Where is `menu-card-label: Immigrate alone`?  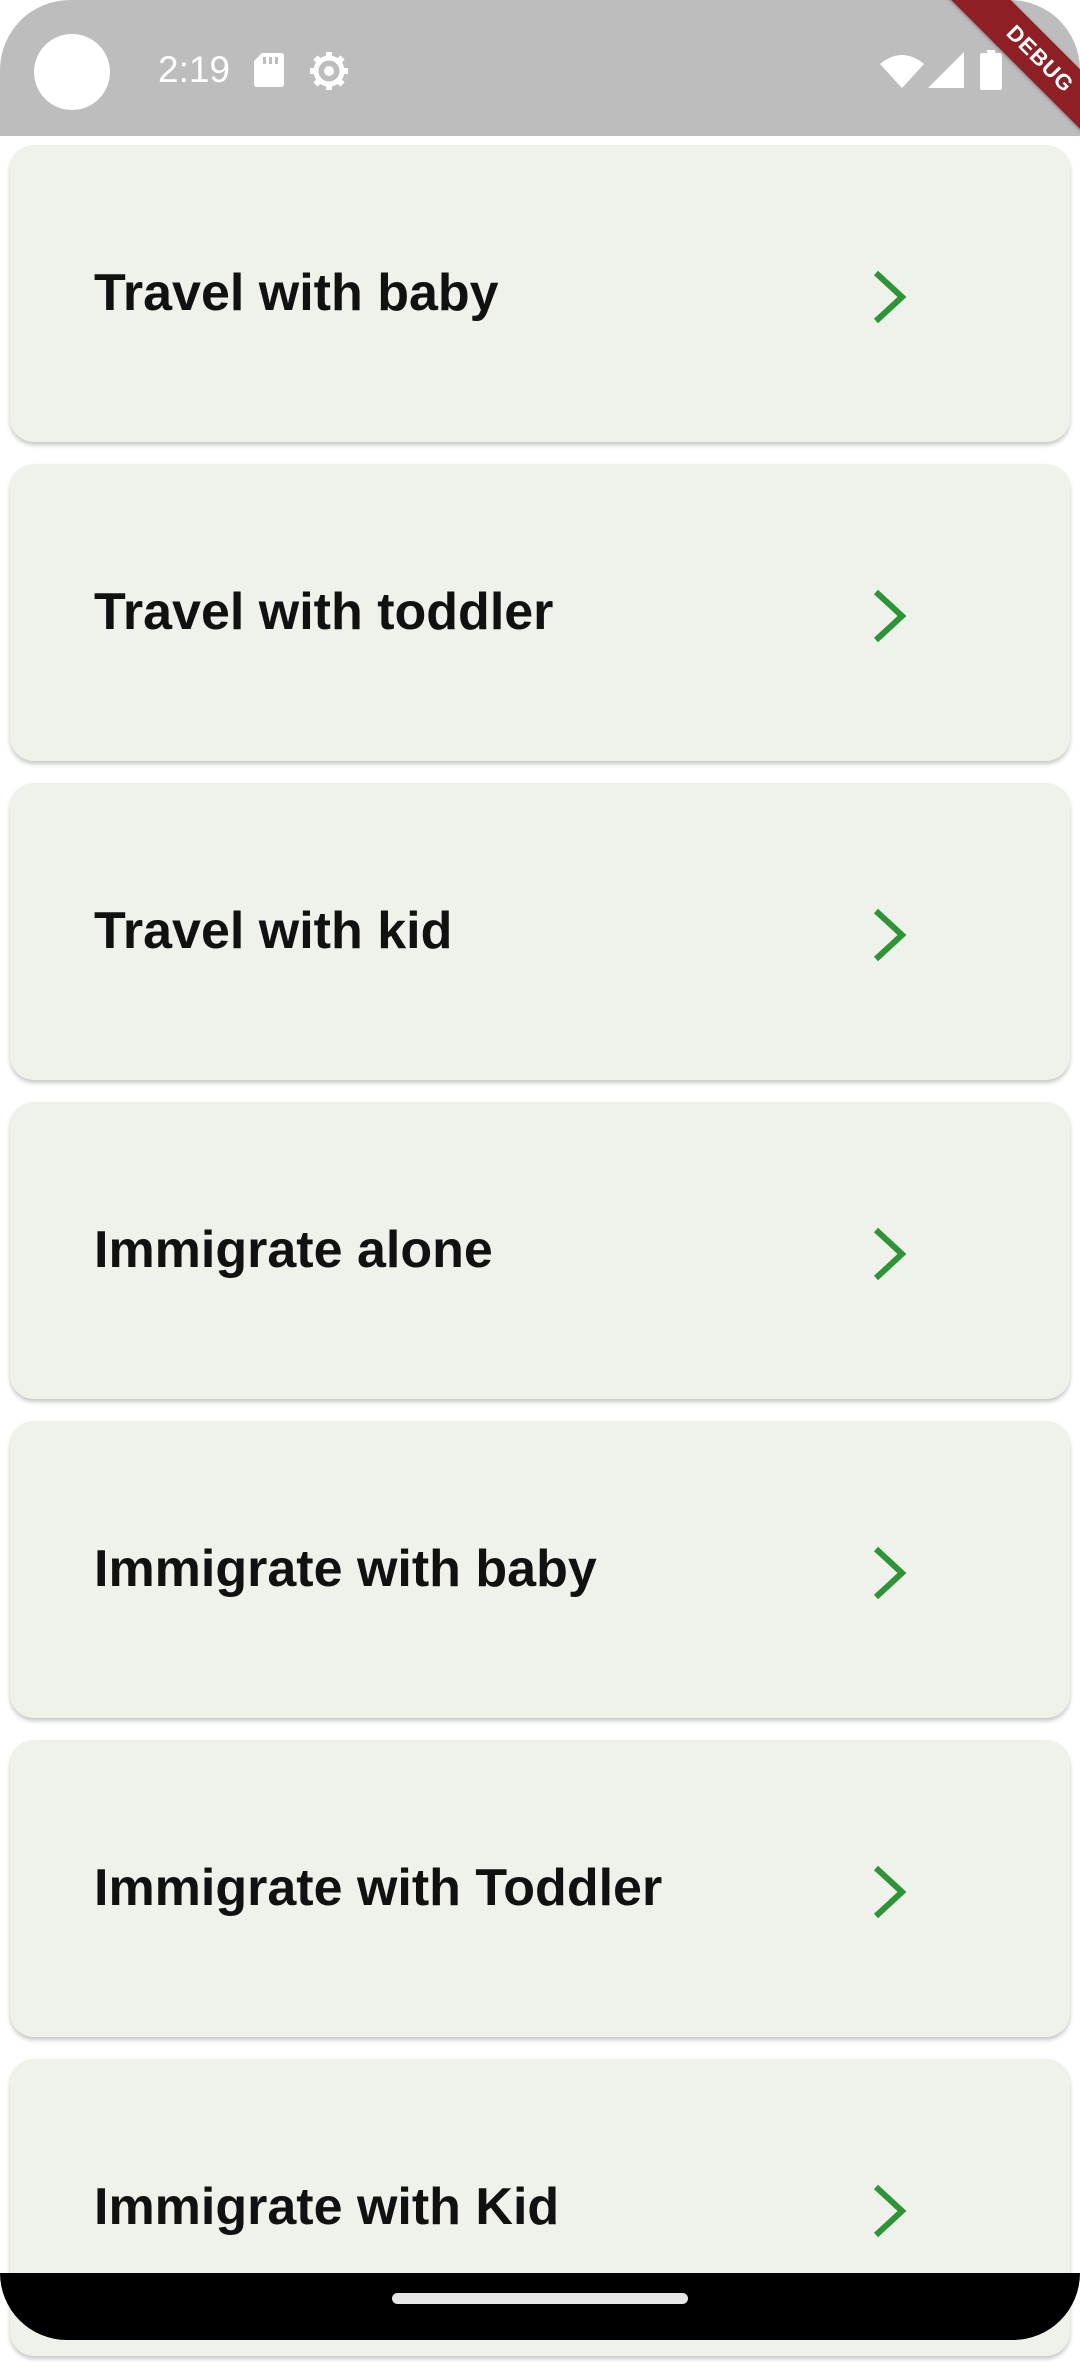 menu-card-label: Immigrate alone is located at coordinates (293, 1249).